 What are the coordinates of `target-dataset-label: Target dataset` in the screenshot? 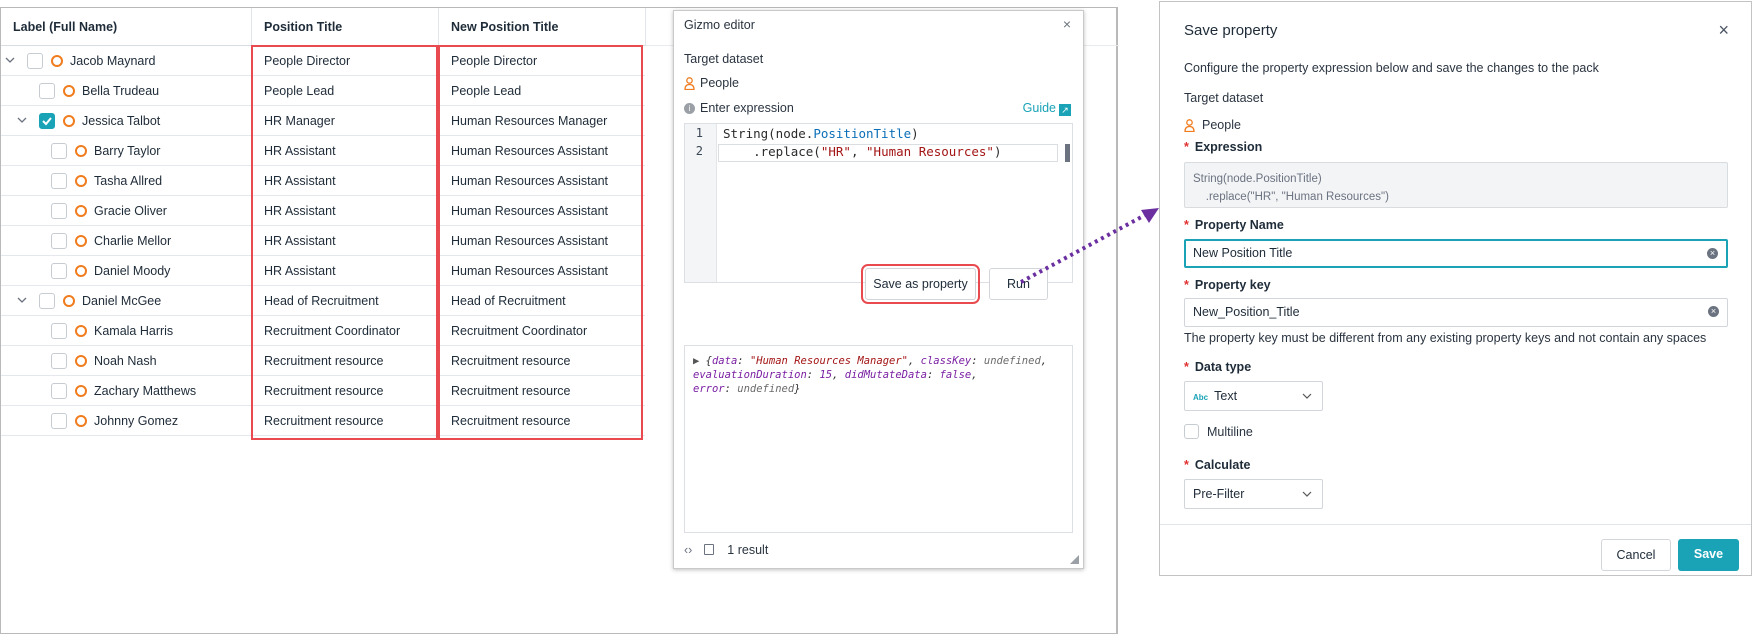 It's located at (724, 59).